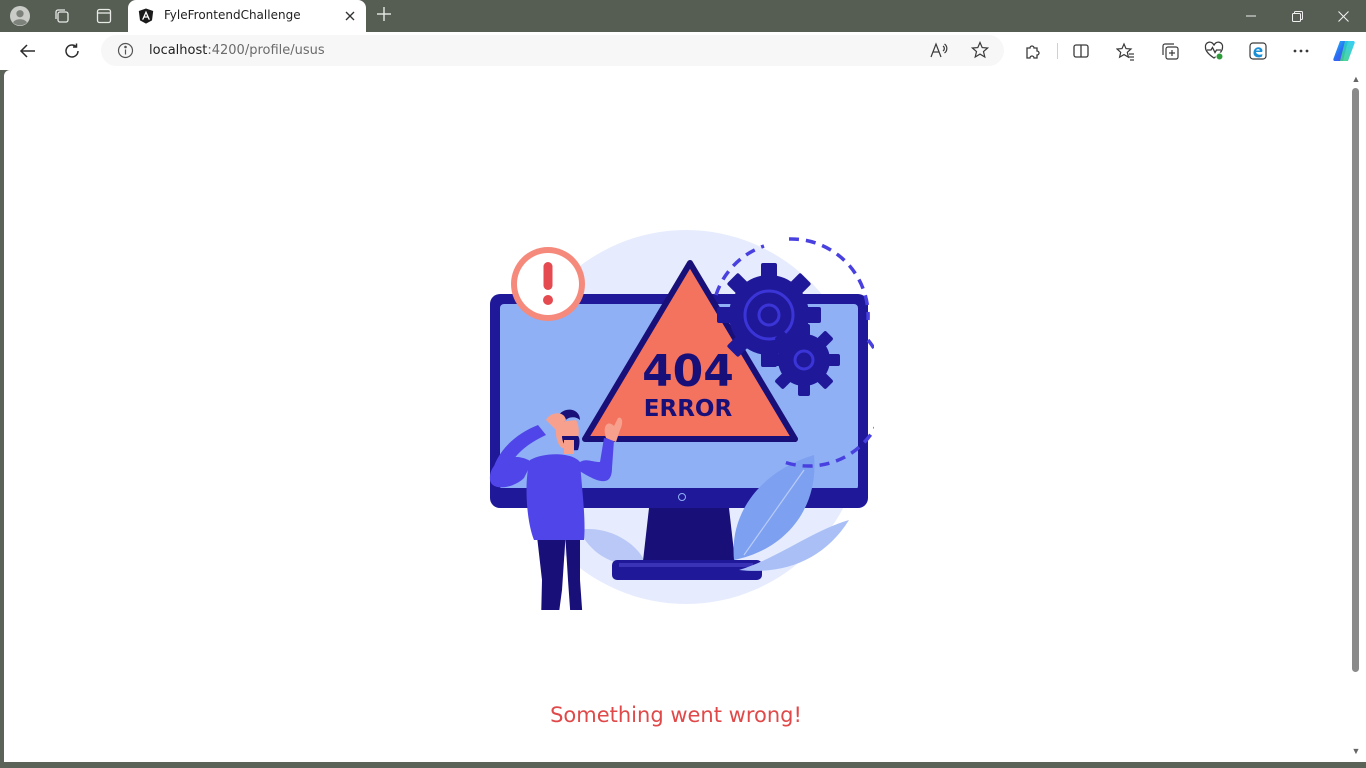  Describe the element at coordinates (1343, 16) in the screenshot. I see `close-window-icon` at that location.